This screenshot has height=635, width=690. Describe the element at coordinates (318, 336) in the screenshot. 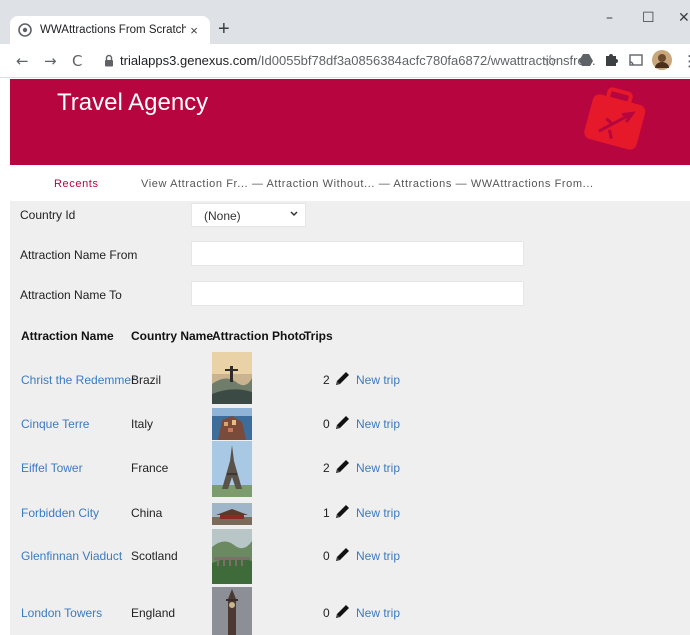

I see `column-header-trips: Trips` at that location.